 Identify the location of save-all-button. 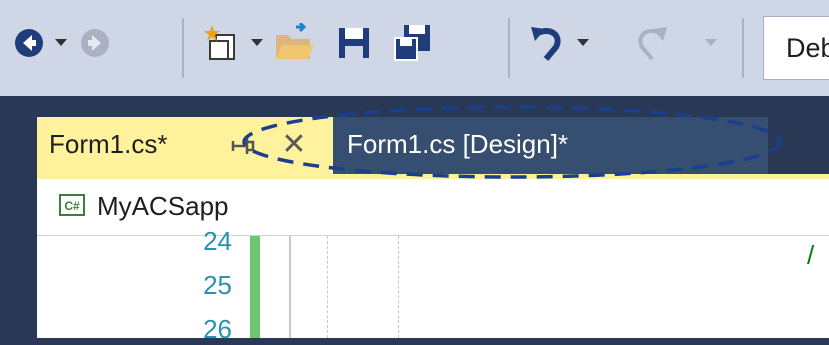
(412, 43).